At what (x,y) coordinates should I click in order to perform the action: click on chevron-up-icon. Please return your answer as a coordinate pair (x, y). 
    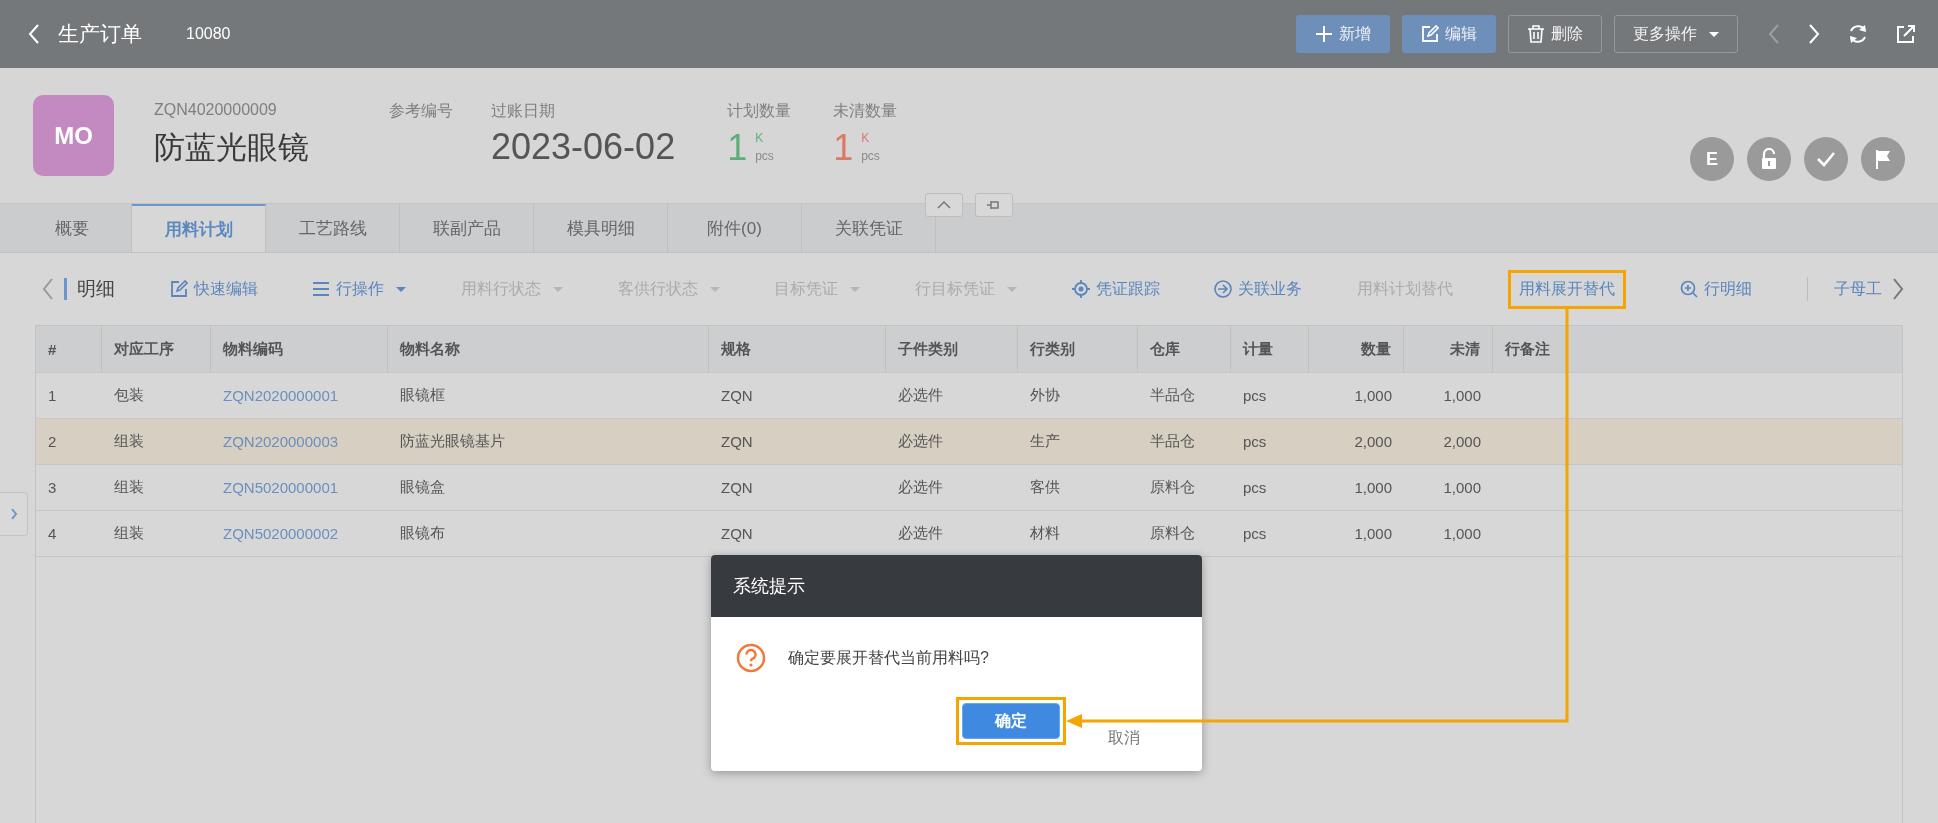
    Looking at the image, I should click on (944, 205).